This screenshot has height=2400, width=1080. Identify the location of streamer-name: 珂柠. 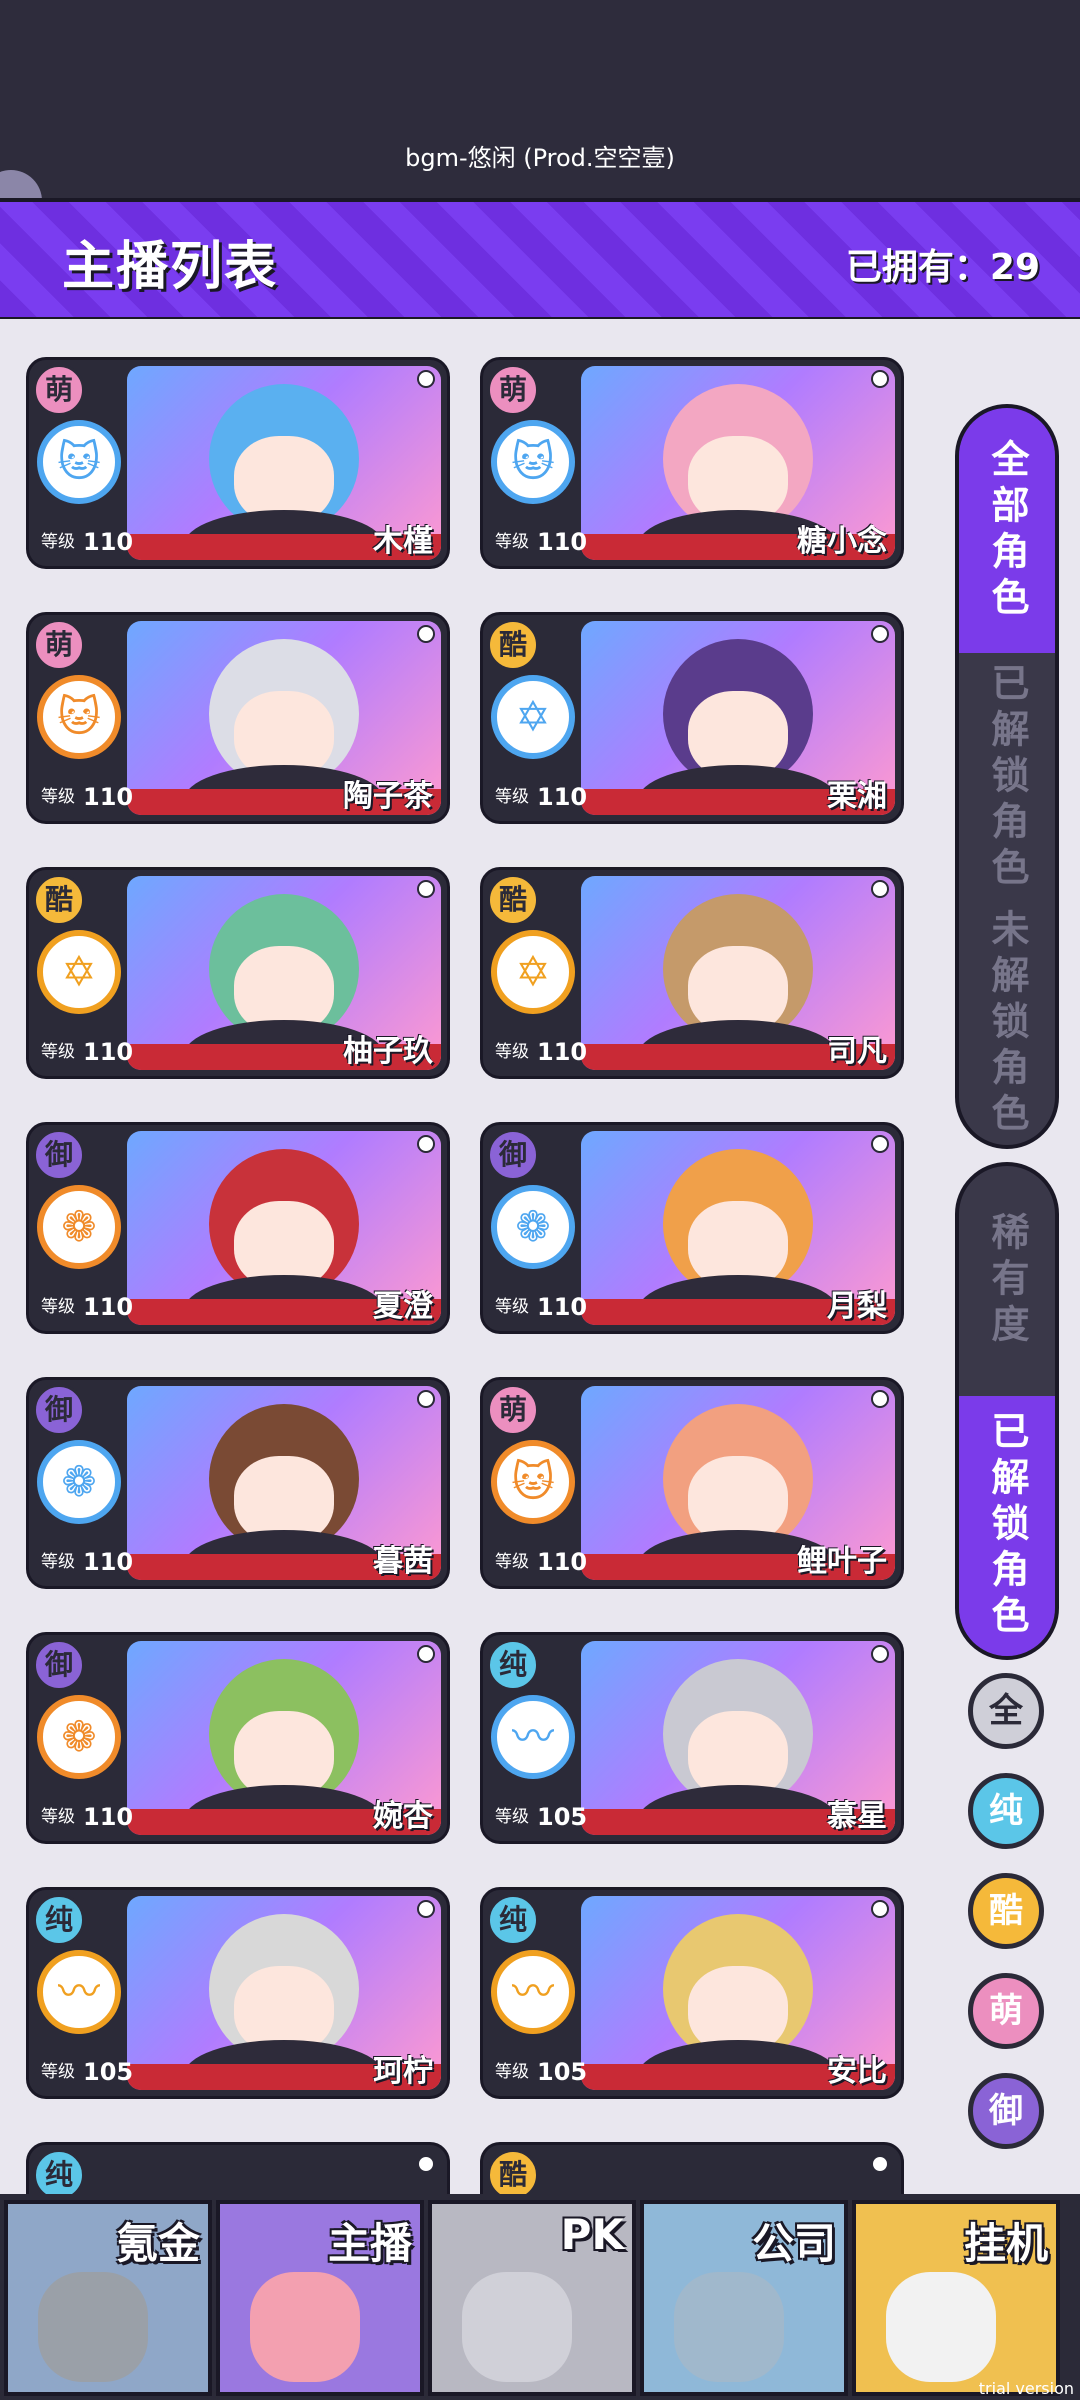
(403, 2071).